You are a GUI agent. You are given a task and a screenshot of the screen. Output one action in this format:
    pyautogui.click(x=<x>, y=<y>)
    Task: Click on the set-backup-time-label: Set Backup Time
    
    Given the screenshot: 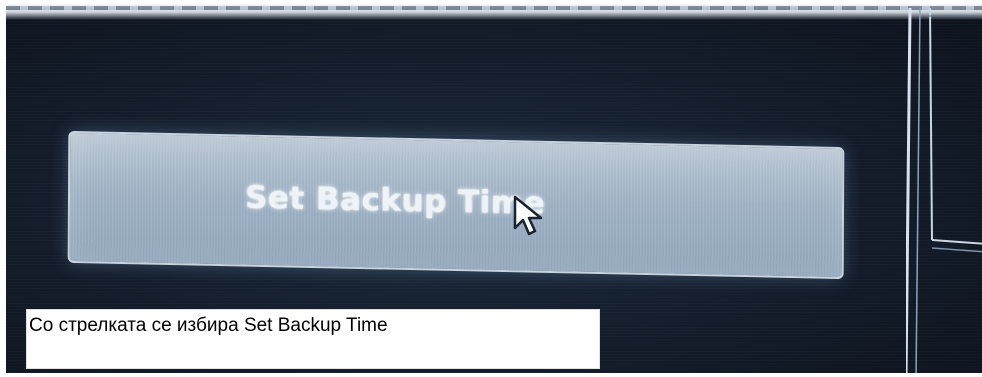 What is the action you would take?
    pyautogui.click(x=395, y=200)
    